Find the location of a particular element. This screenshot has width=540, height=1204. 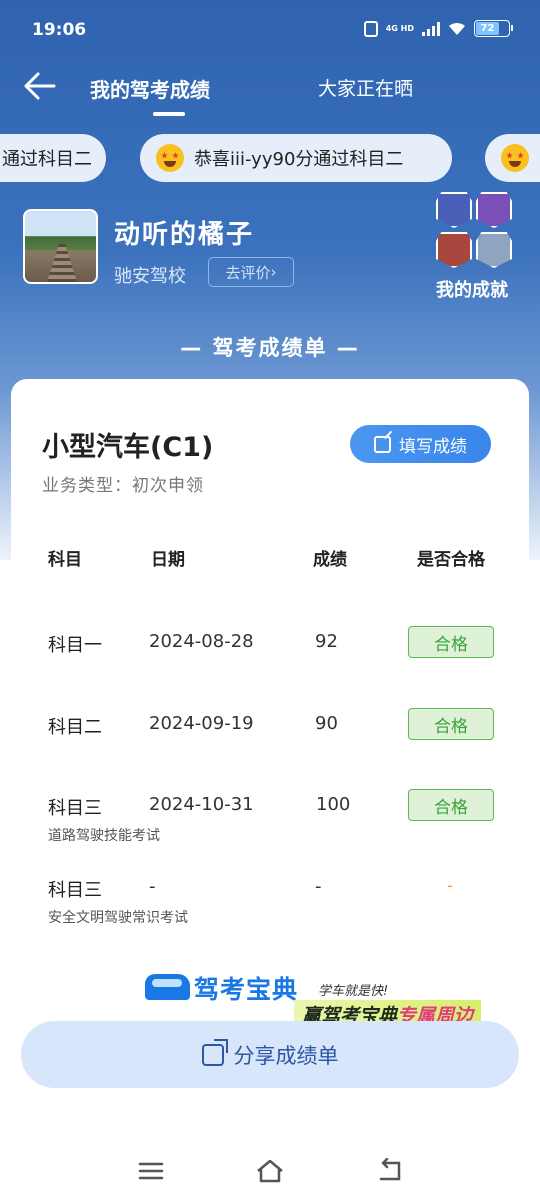

status-time: 19:06 is located at coordinates (59, 30).